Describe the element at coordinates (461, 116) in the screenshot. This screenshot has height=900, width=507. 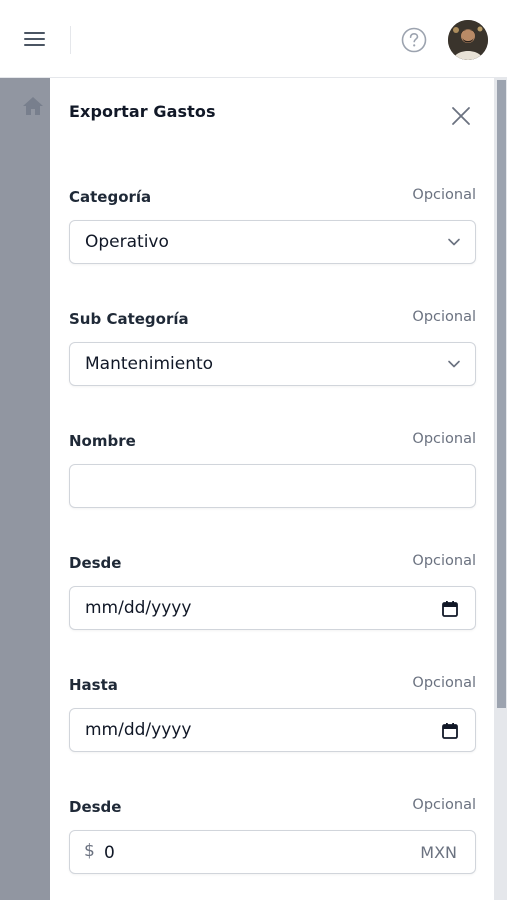
I see `close-icon` at that location.